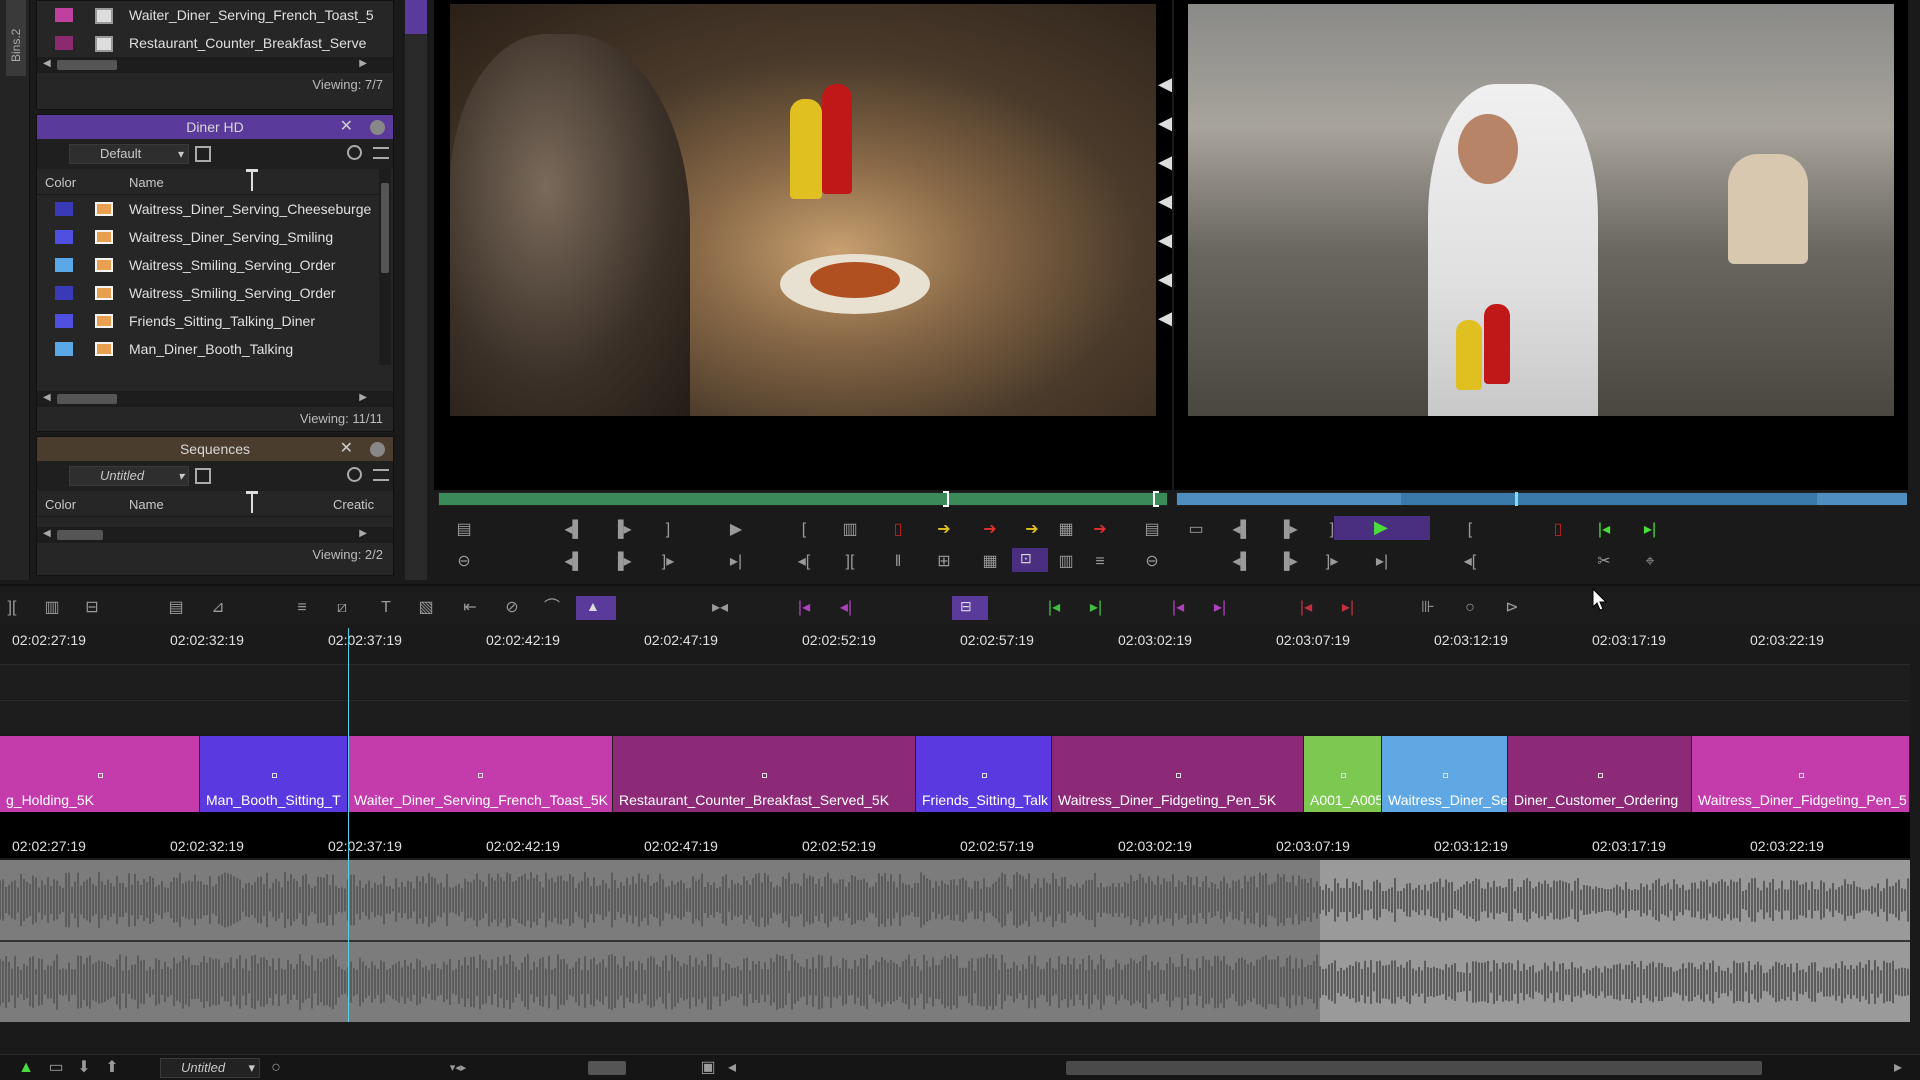 The width and height of the screenshot is (1920, 1080). Describe the element at coordinates (129, 476) in the screenshot. I see `bin-view-select: Untitled` at that location.